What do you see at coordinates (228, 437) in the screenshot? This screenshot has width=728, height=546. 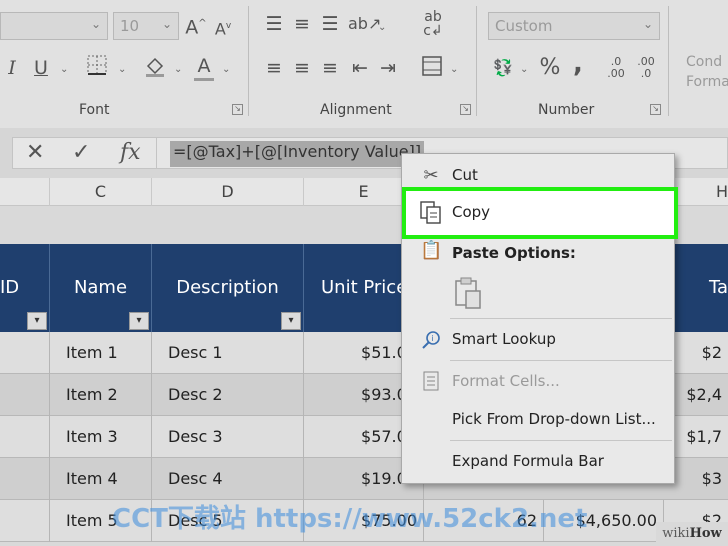 I see `table-cell-description: Desc 3` at bounding box center [228, 437].